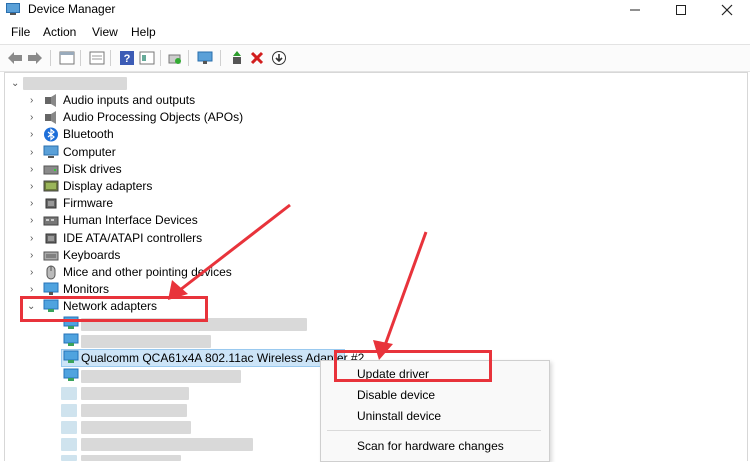 Image resolution: width=750 pixels, height=462 pixels. What do you see at coordinates (298, 281) in the screenshot?
I see `annotation-arrows` at bounding box center [298, 281].